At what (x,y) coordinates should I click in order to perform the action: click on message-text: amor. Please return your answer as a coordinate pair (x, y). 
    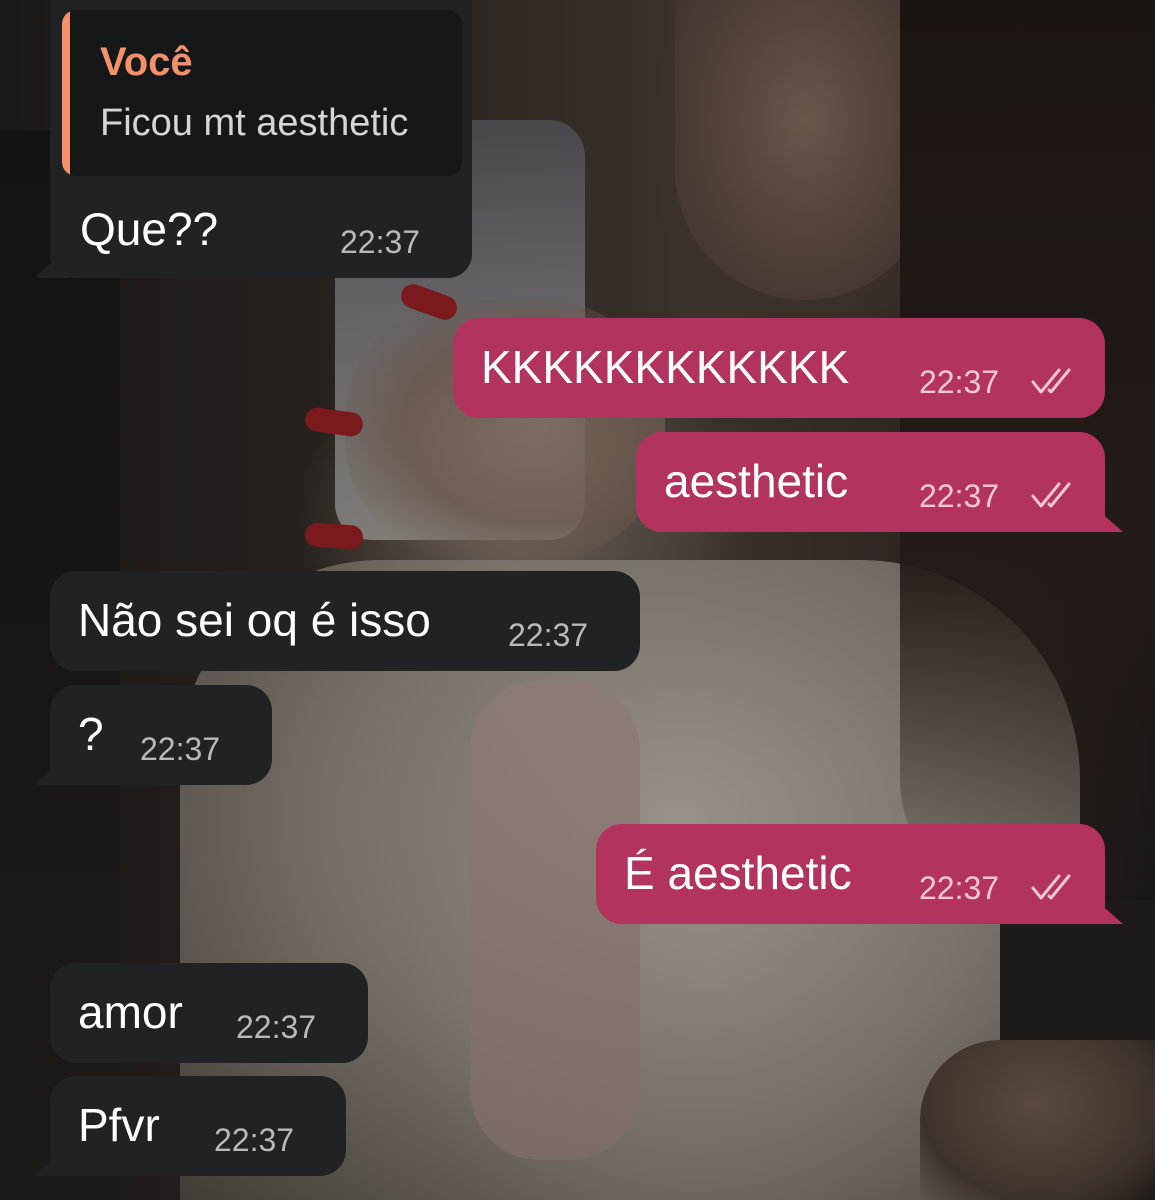
    Looking at the image, I should click on (130, 1012).